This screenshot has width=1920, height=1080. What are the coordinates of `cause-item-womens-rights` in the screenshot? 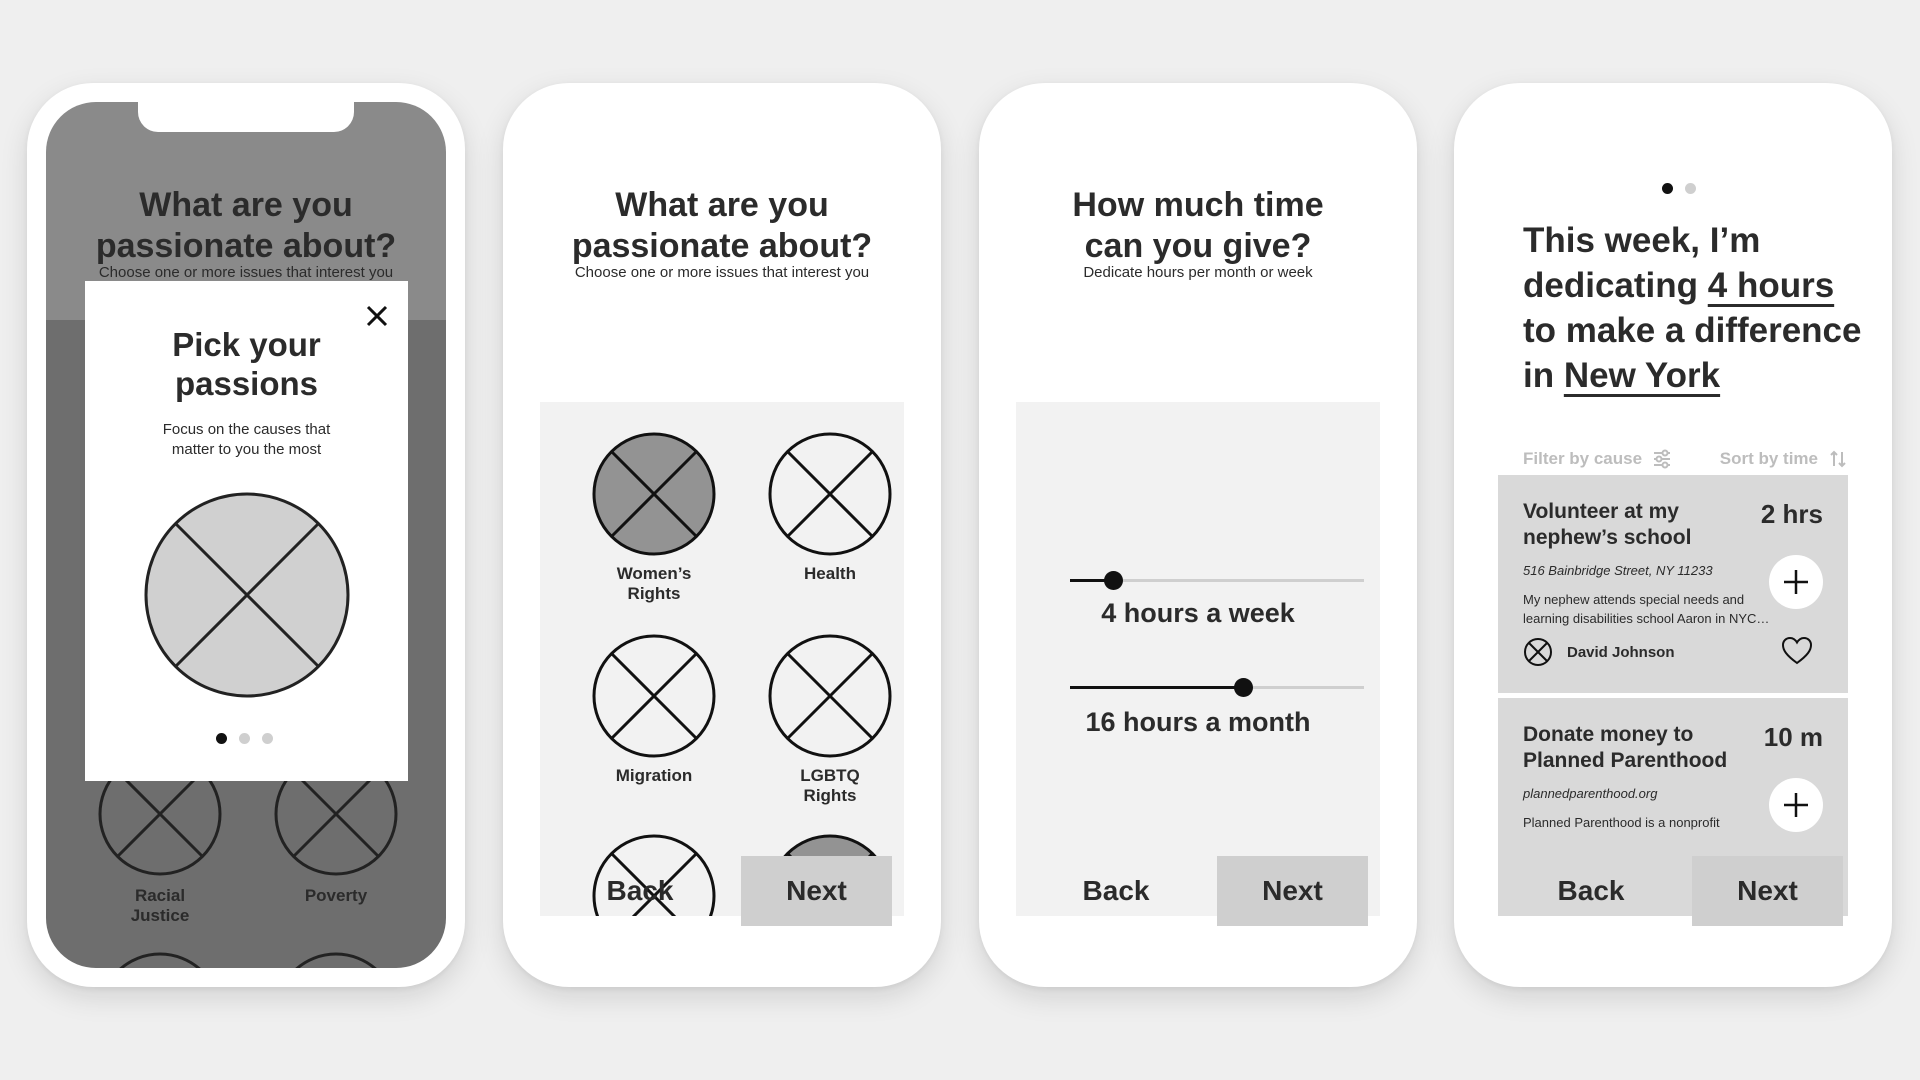 It's located at (654, 494).